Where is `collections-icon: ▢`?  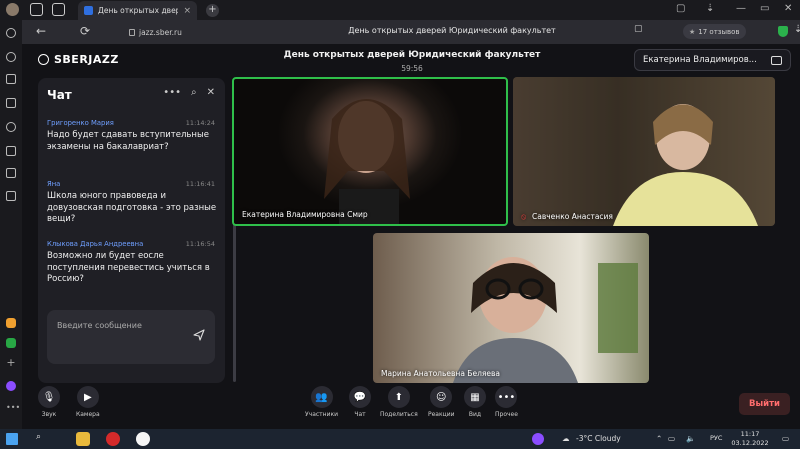 collections-icon: ▢ is located at coordinates (680, 8).